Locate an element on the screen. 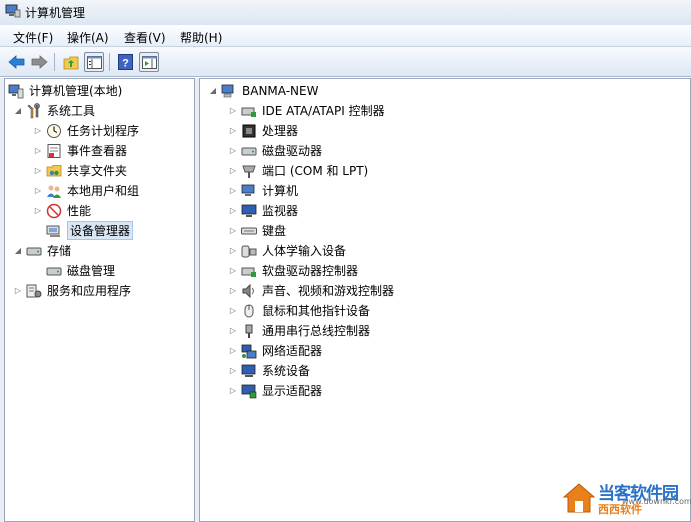 This screenshot has width=691, height=522. tree-item-task-scheduler: ▷ 任务计划程序 is located at coordinates (86, 130).